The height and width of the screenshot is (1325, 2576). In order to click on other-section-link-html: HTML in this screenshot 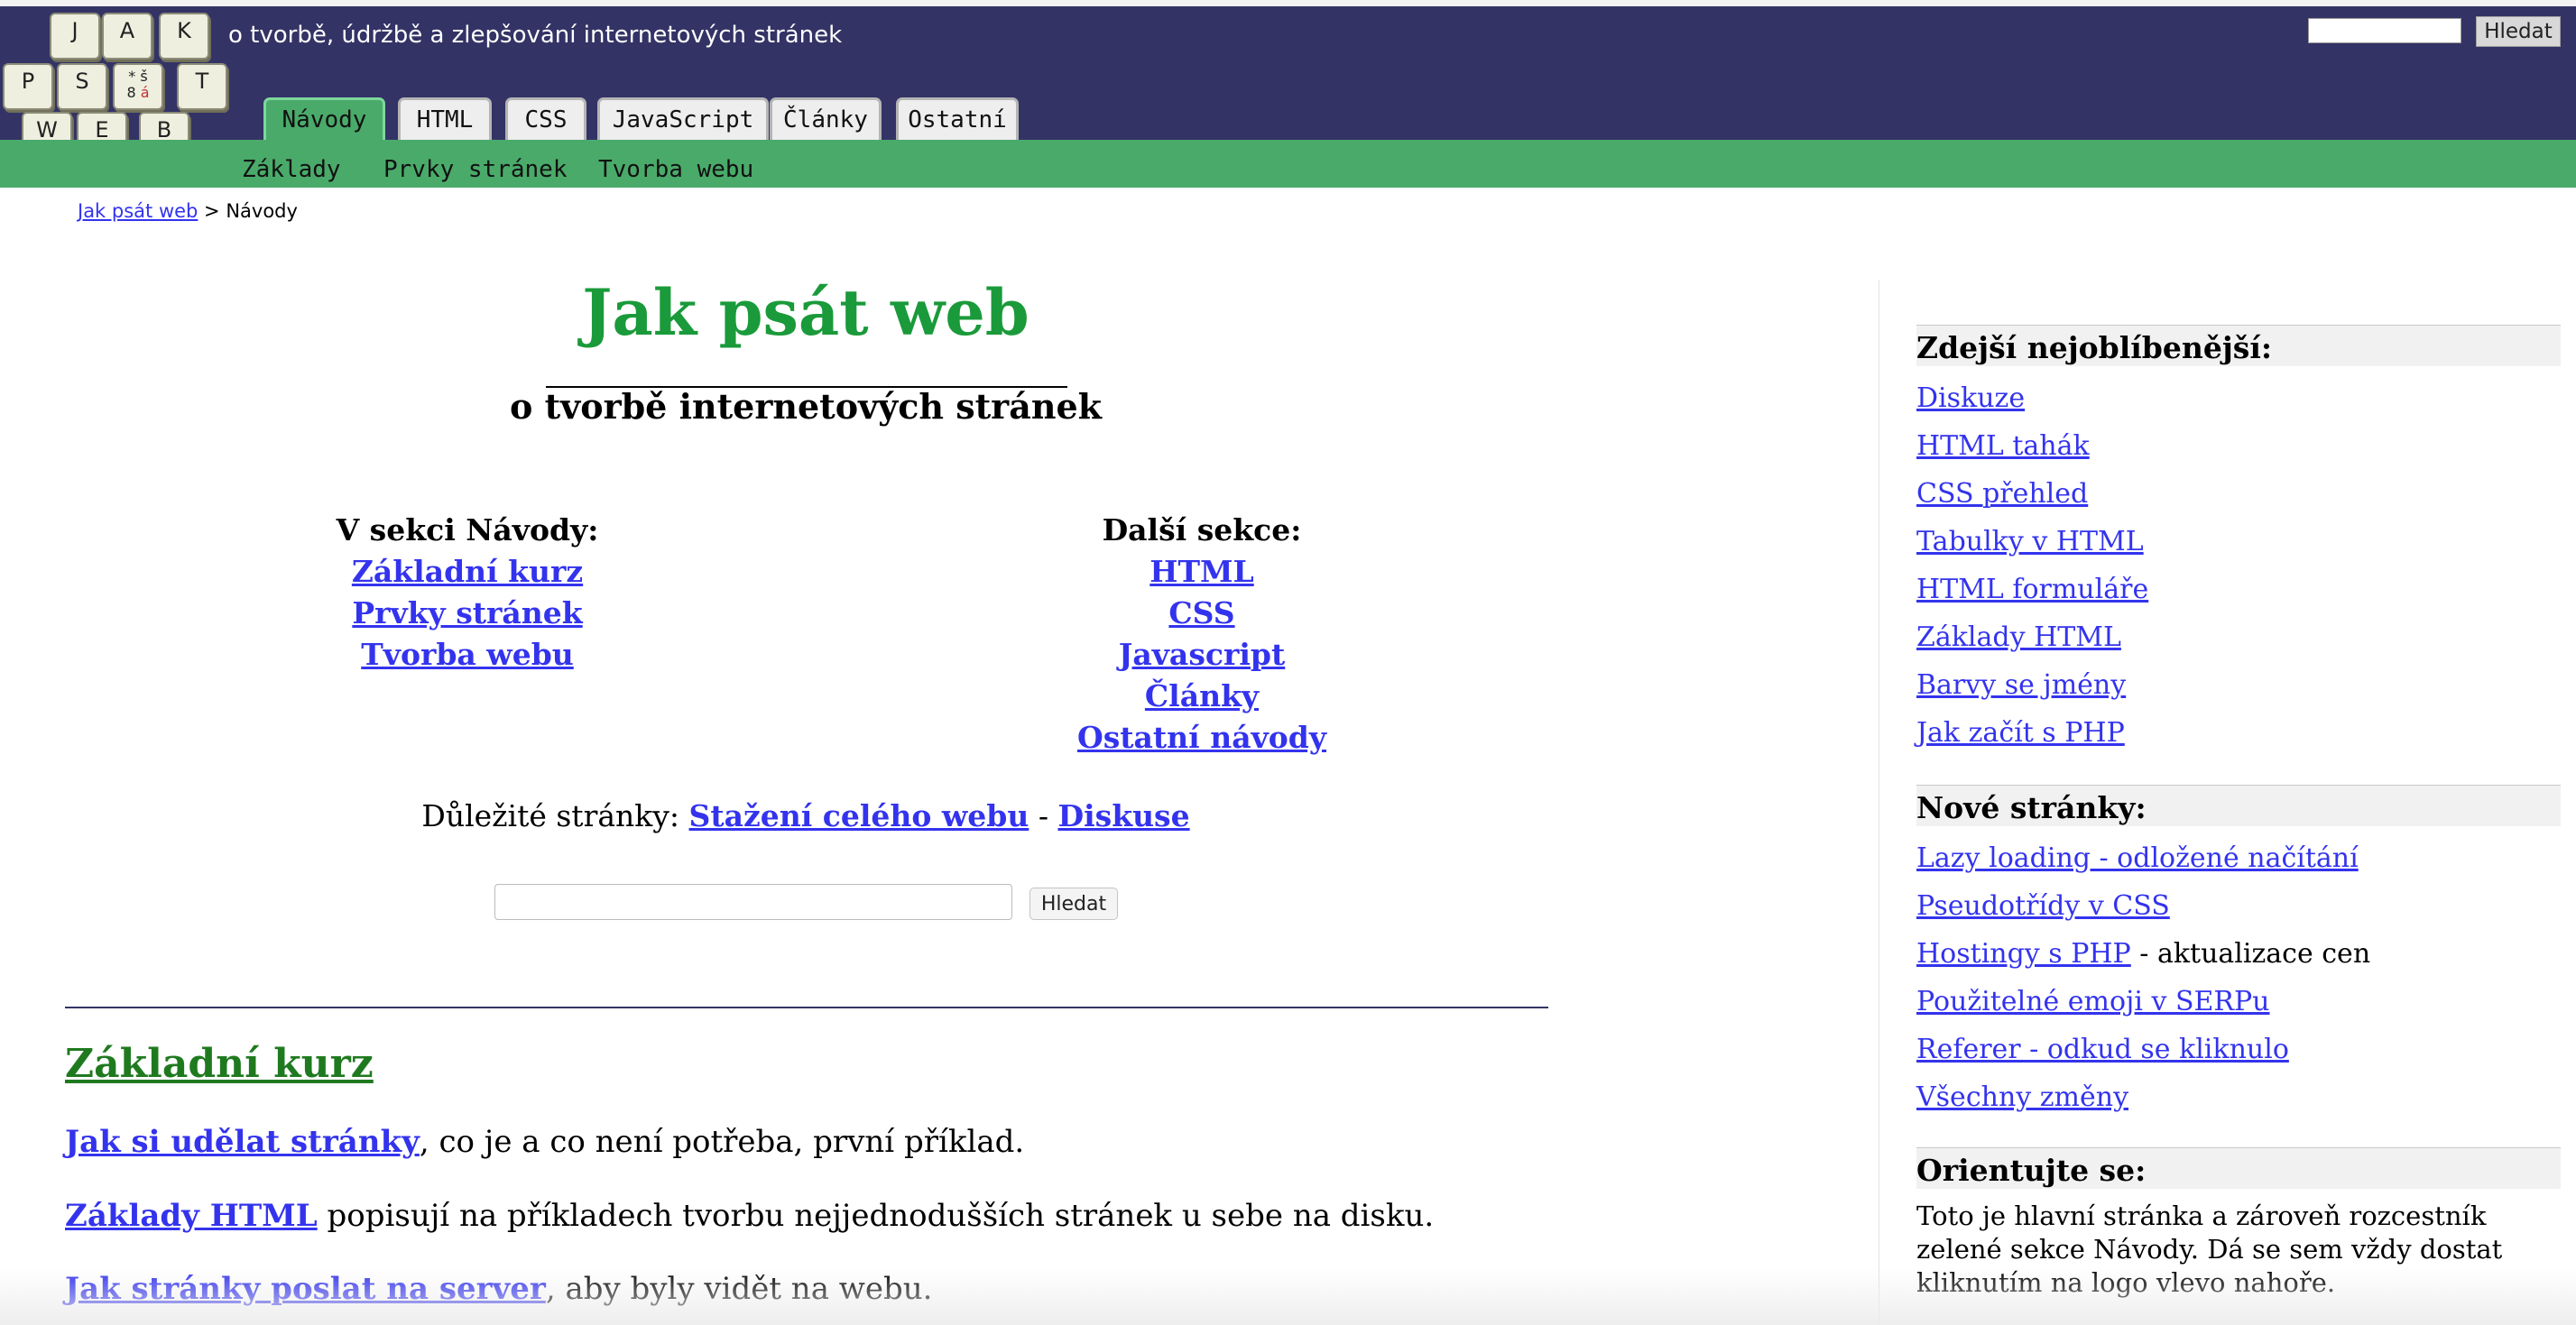, I will do `click(1201, 575)`.